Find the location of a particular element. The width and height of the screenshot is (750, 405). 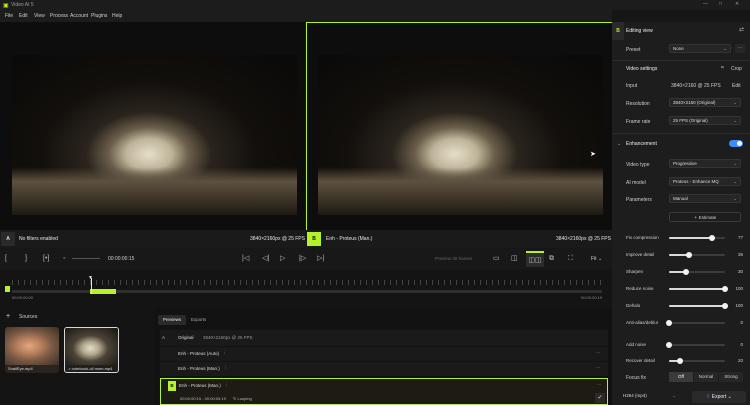

export-button: ⇪ Export ⌄ is located at coordinates (719, 397).